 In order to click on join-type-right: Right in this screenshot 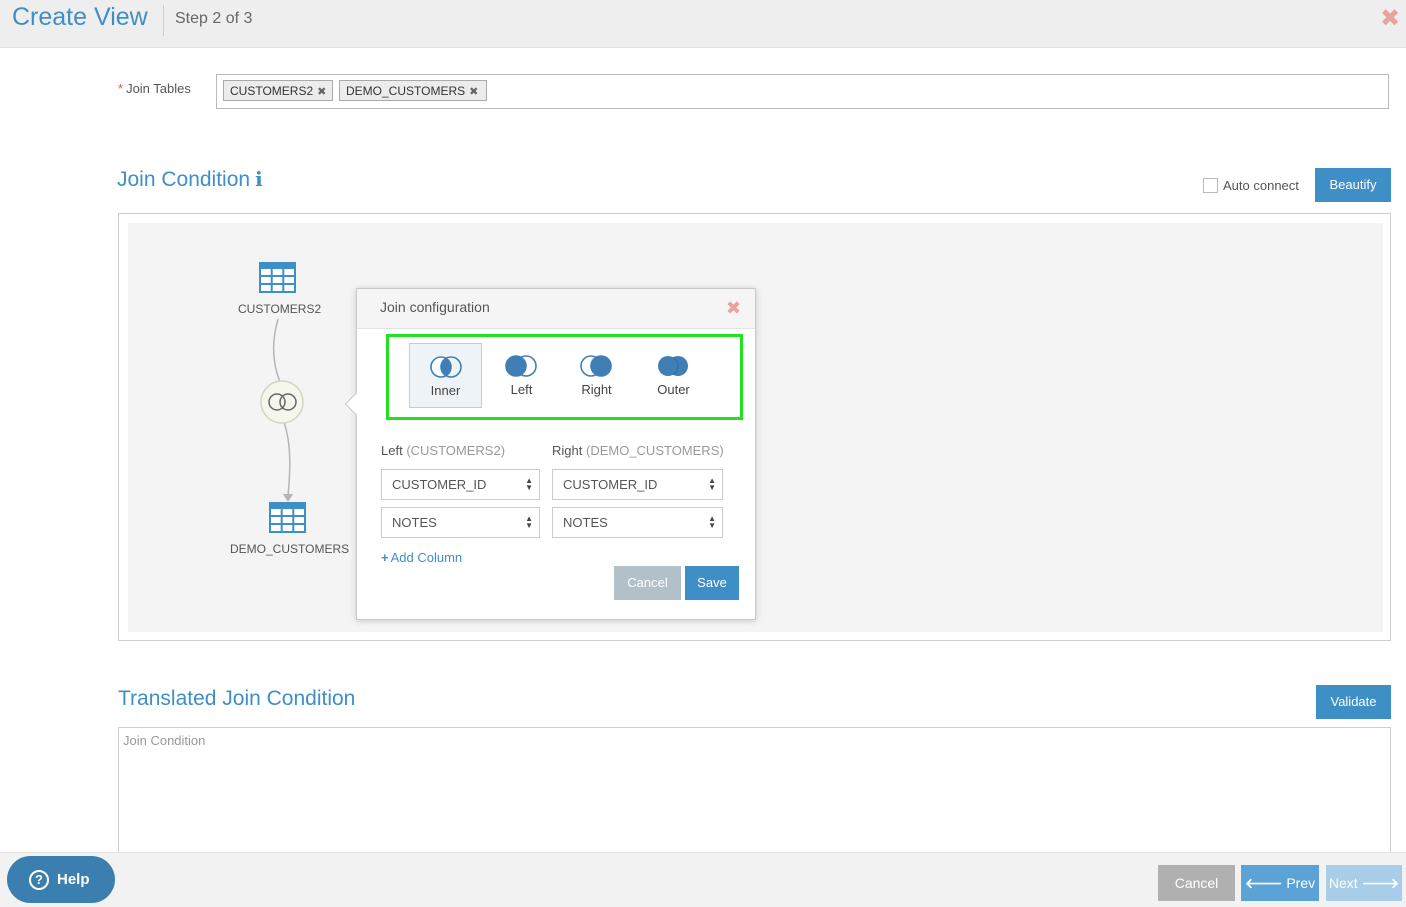, I will do `click(596, 375)`.